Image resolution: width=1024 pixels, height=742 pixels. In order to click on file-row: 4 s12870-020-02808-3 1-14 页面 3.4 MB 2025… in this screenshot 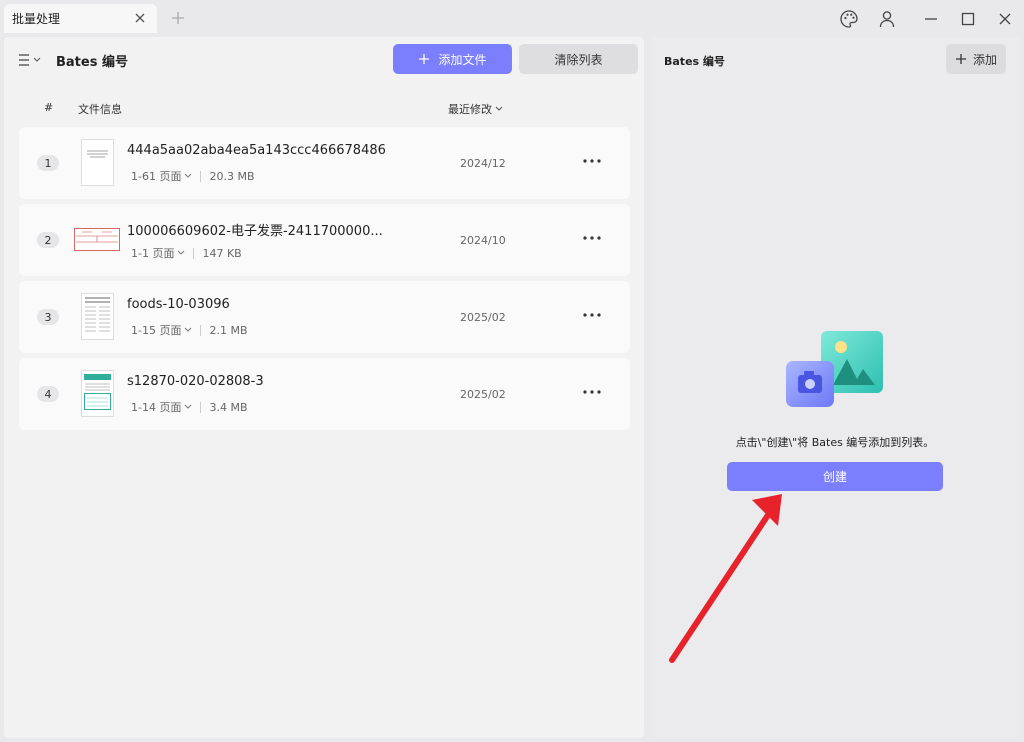, I will do `click(324, 394)`.